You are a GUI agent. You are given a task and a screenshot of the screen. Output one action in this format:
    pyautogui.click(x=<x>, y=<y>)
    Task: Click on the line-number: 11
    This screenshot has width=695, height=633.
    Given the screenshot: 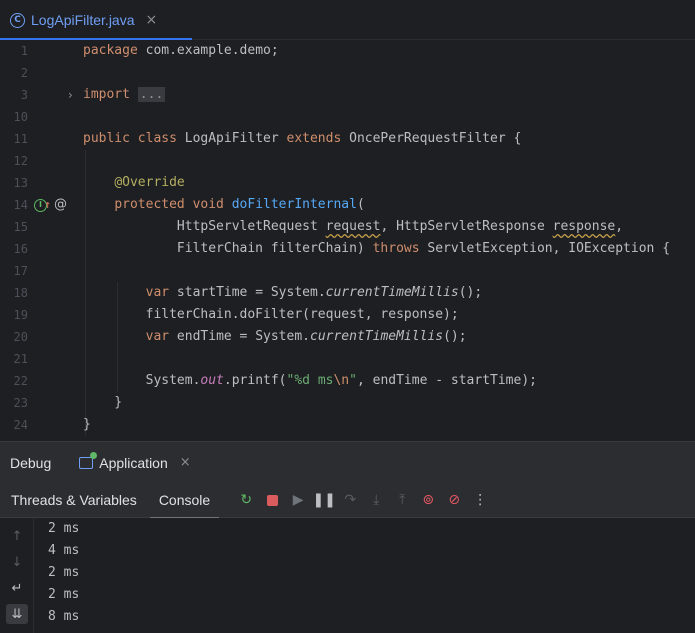 What is the action you would take?
    pyautogui.click(x=20, y=139)
    